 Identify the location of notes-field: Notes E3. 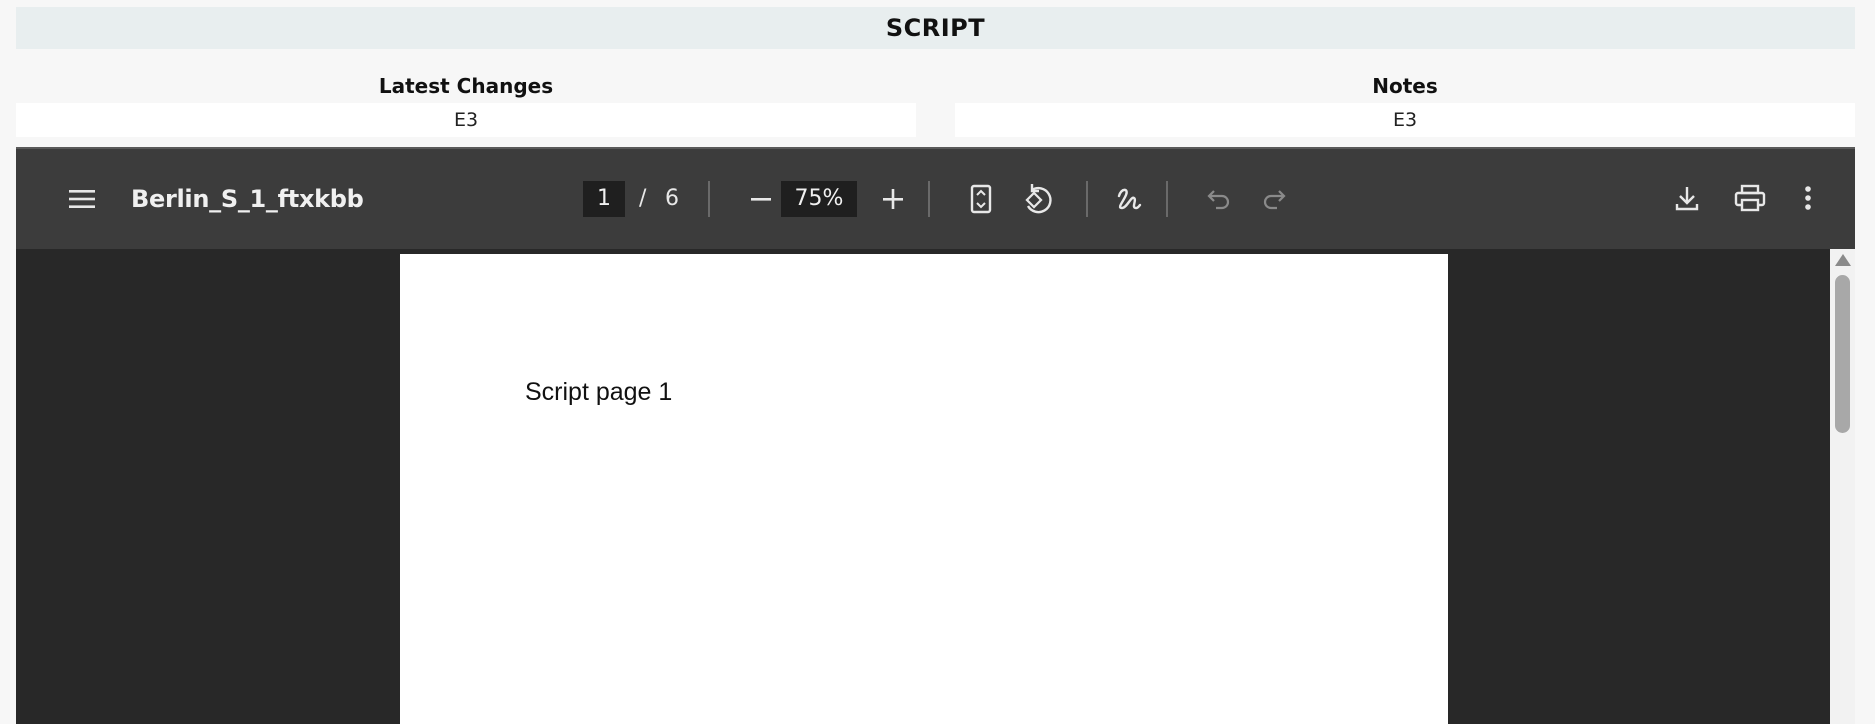
(1405, 104).